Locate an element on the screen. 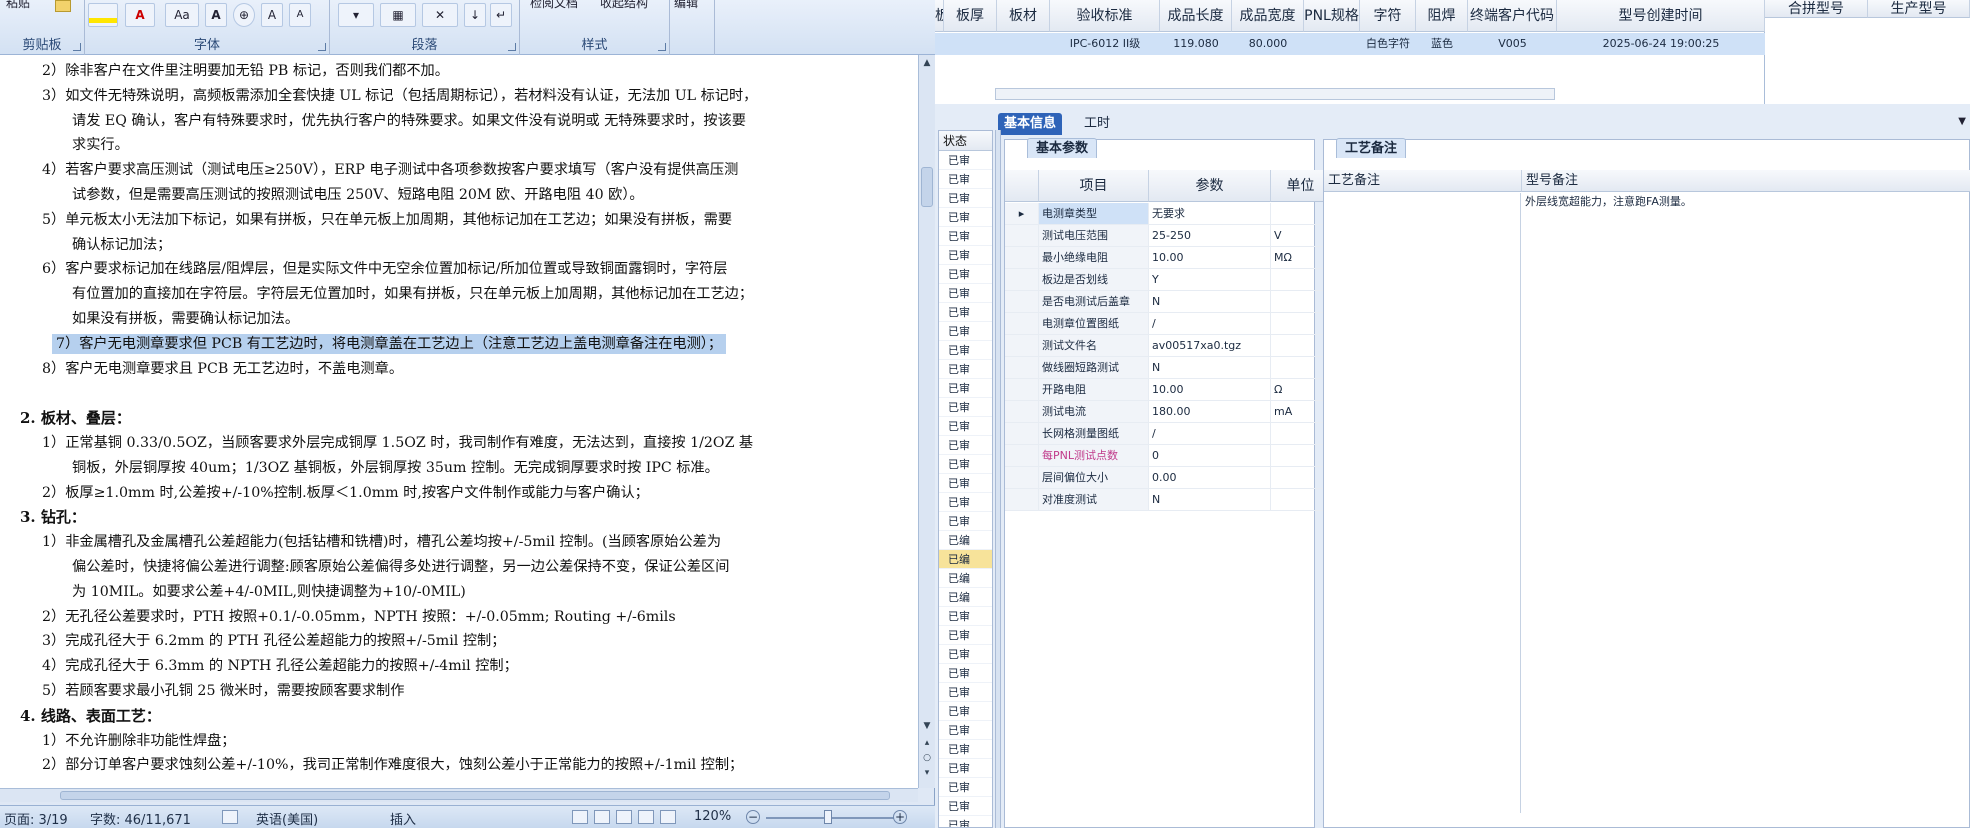 This screenshot has height=828, width=1970. param-cell-param: 10.00 is located at coordinates (1210, 389).